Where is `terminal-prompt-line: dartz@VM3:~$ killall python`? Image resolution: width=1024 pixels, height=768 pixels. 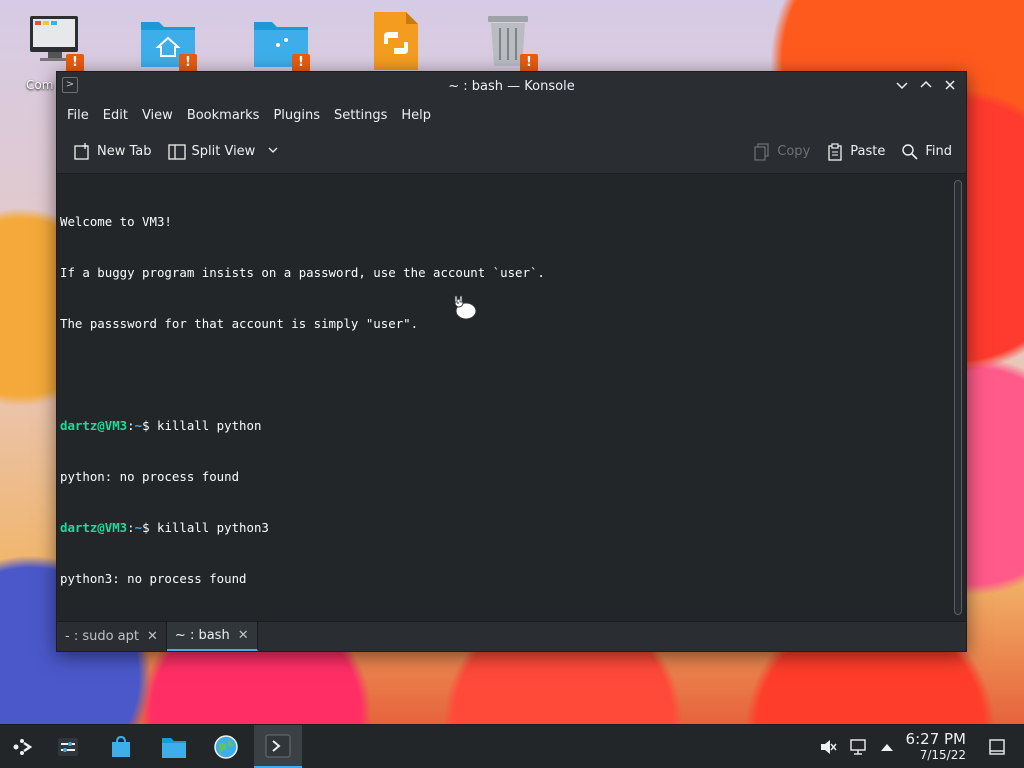
terminal-prompt-line: dartz@VM3:~$ killall python is located at coordinates (505, 425).